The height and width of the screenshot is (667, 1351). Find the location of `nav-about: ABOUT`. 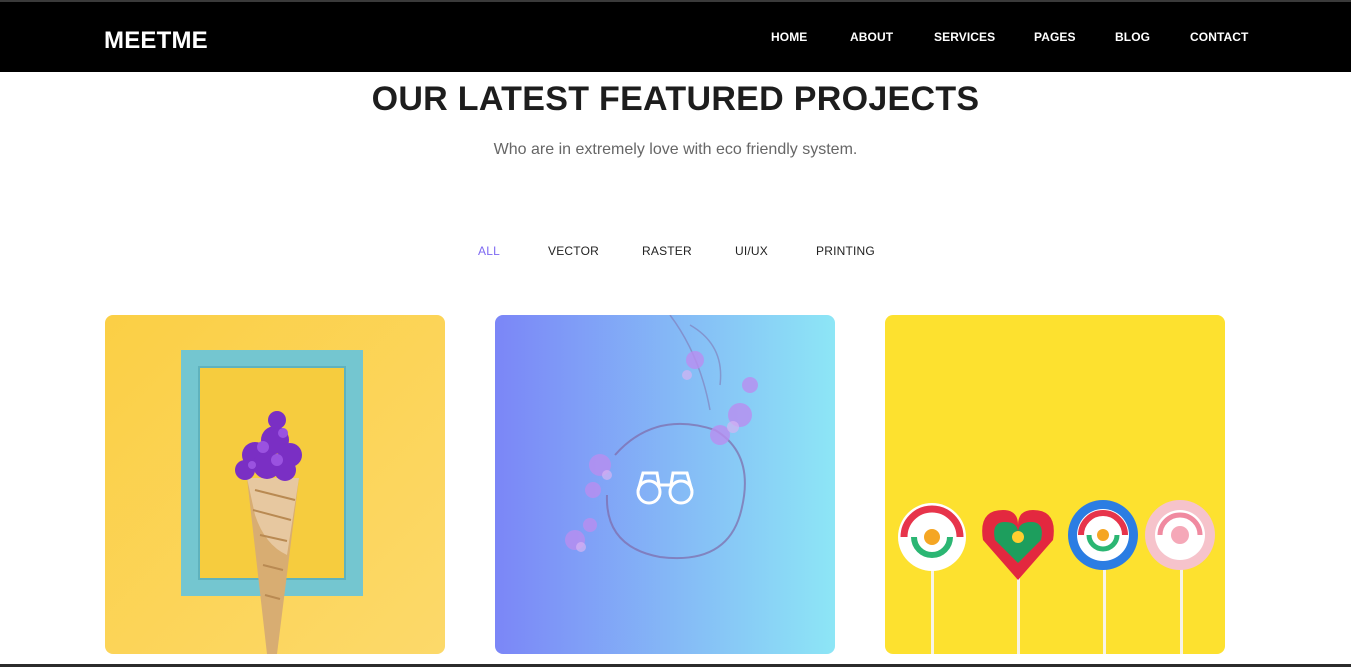

nav-about: ABOUT is located at coordinates (871, 37).